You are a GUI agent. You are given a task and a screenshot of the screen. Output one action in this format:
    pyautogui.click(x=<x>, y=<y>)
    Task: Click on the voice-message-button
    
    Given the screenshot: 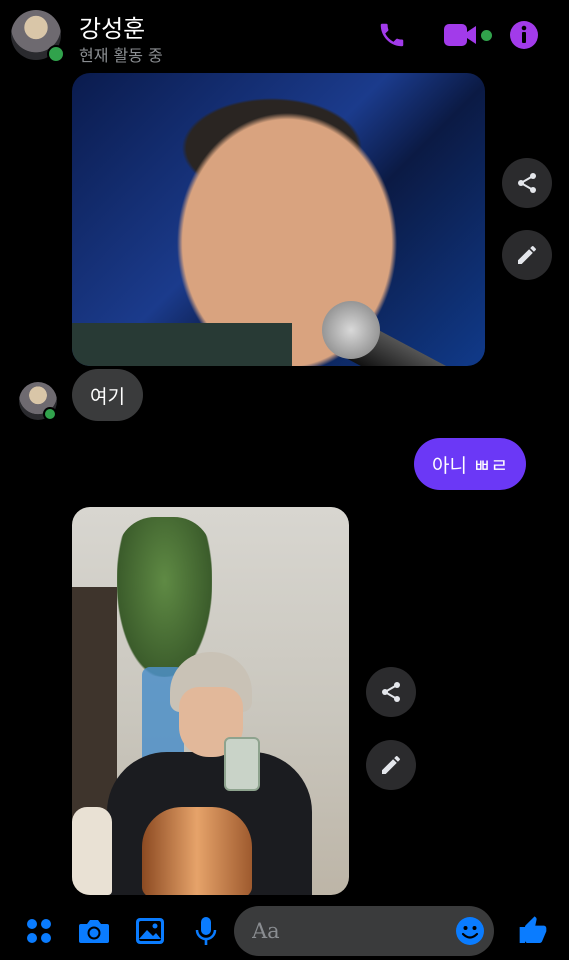 What is the action you would take?
    pyautogui.click(x=206, y=931)
    